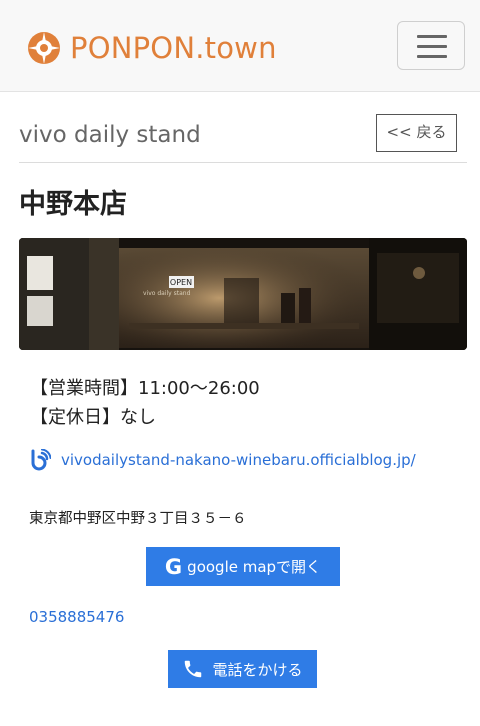  Describe the element at coordinates (257, 669) in the screenshot. I see `call-button-label: 電話をかける` at that location.